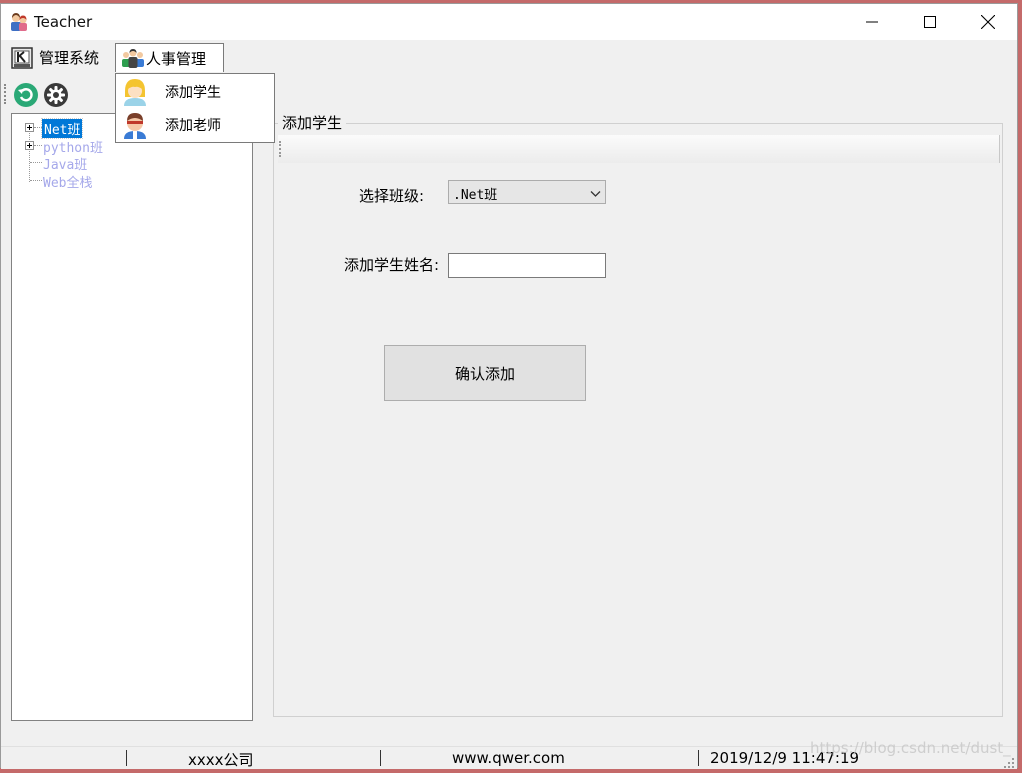  Describe the element at coordinates (19, 22) in the screenshot. I see `teacher-app-icon` at that location.